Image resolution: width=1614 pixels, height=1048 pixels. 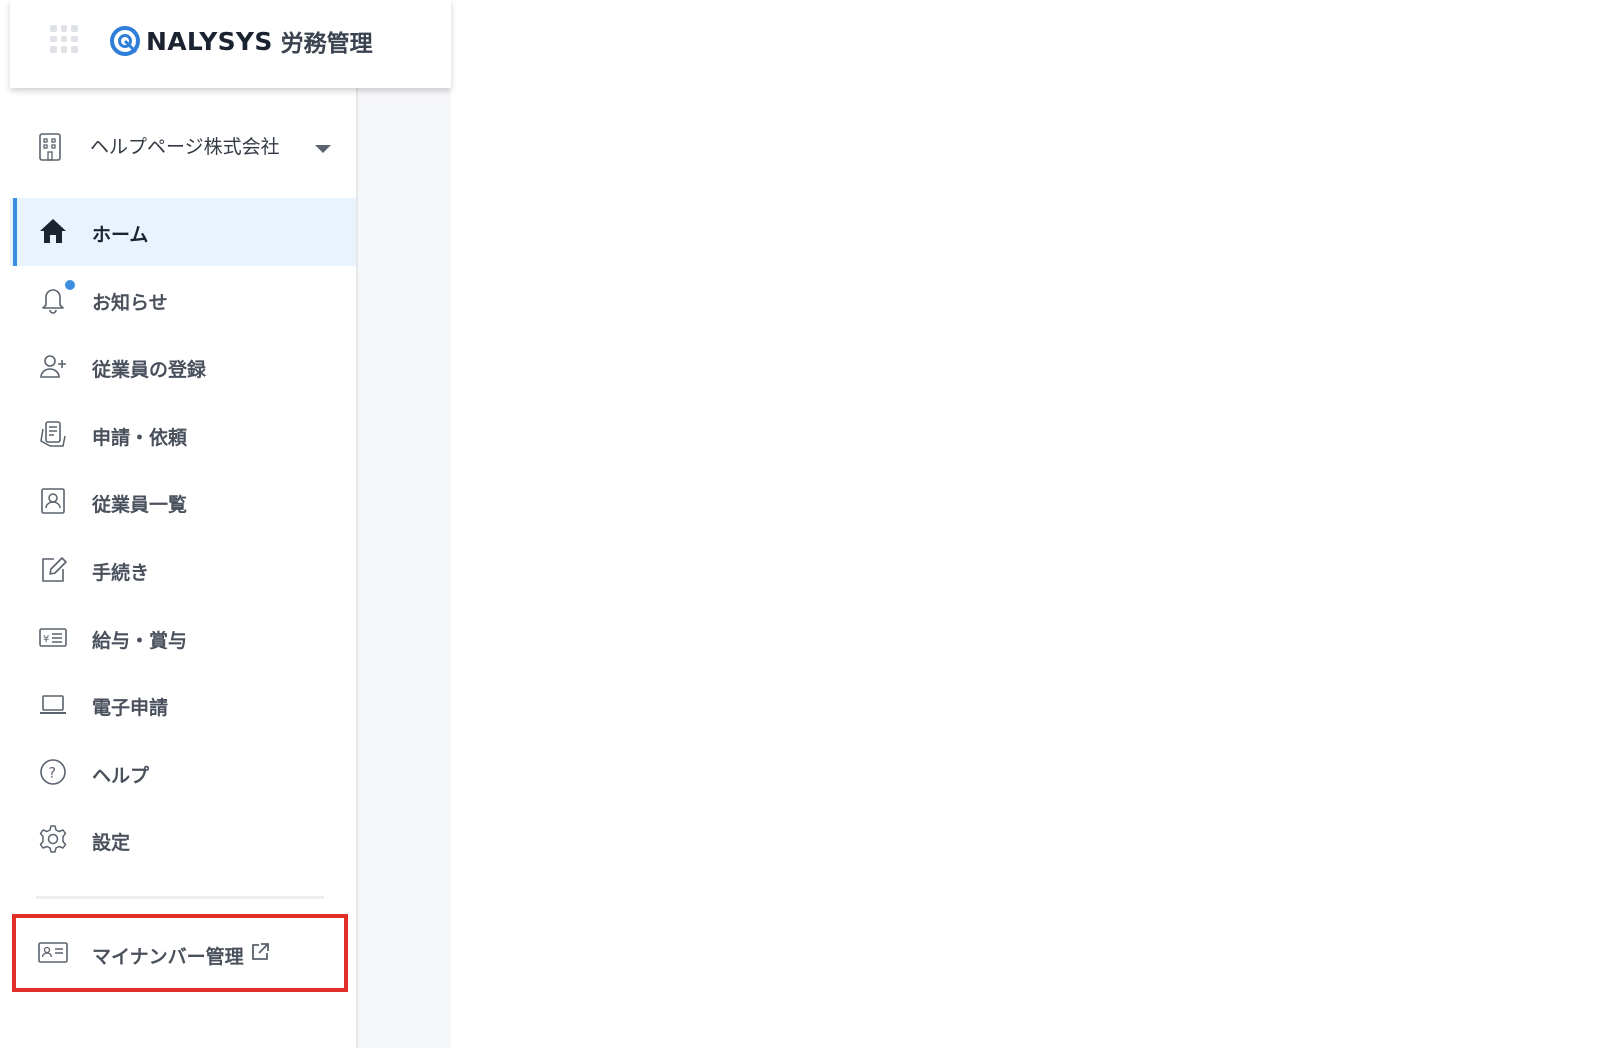 I want to click on sidebar-item-help: ? ヘルプ, so click(x=183, y=773).